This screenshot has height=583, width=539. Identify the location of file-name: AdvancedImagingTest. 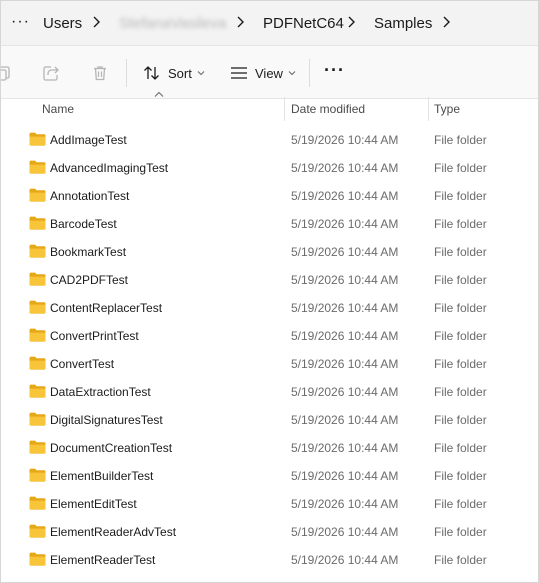
(109, 168).